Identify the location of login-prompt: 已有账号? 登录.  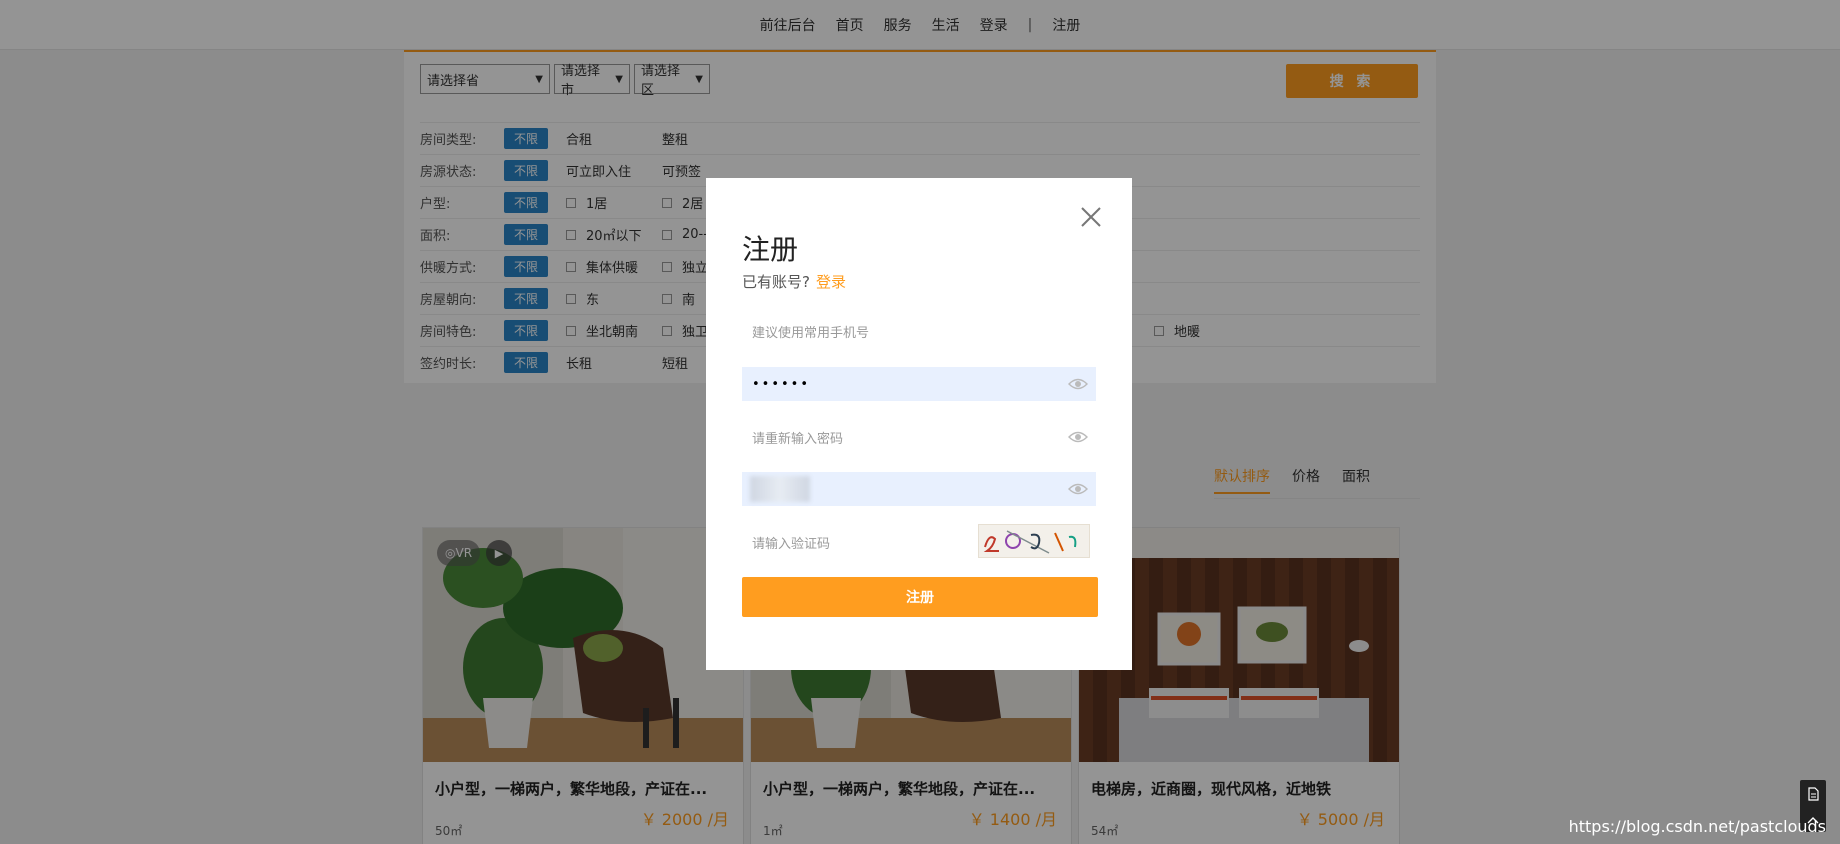
(794, 281).